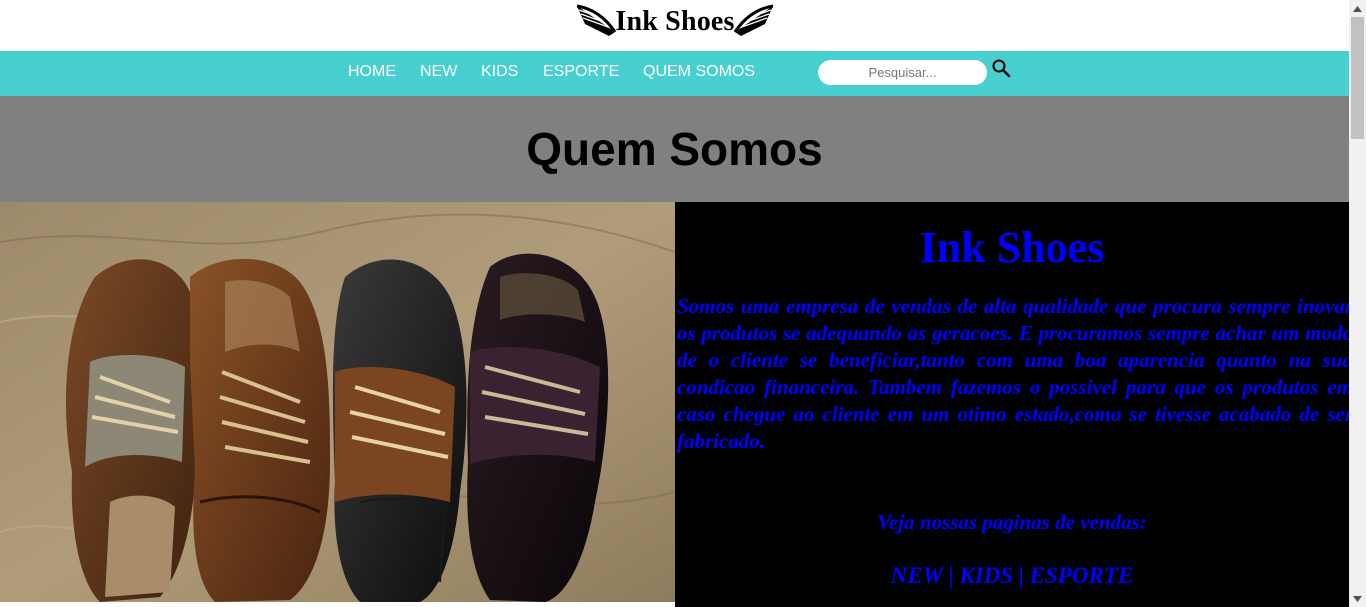 The height and width of the screenshot is (607, 1366). Describe the element at coordinates (1357, 8) in the screenshot. I see `scroll-up-icon` at that location.